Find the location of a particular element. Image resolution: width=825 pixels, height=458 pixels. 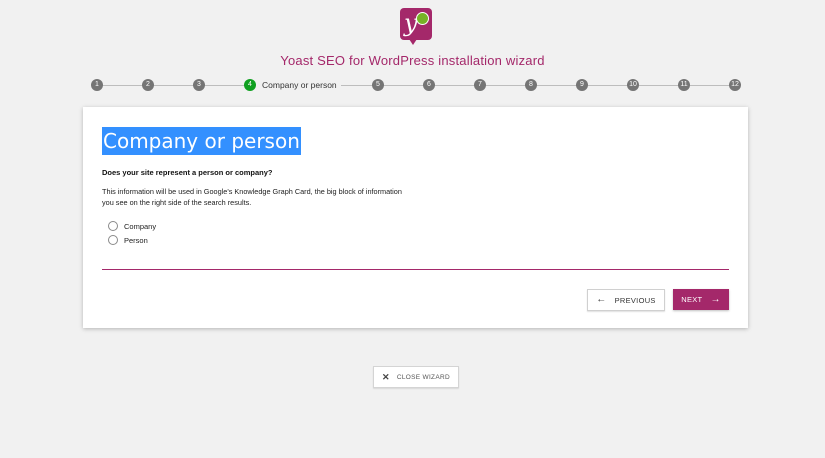

step-1: 1 is located at coordinates (97, 85).